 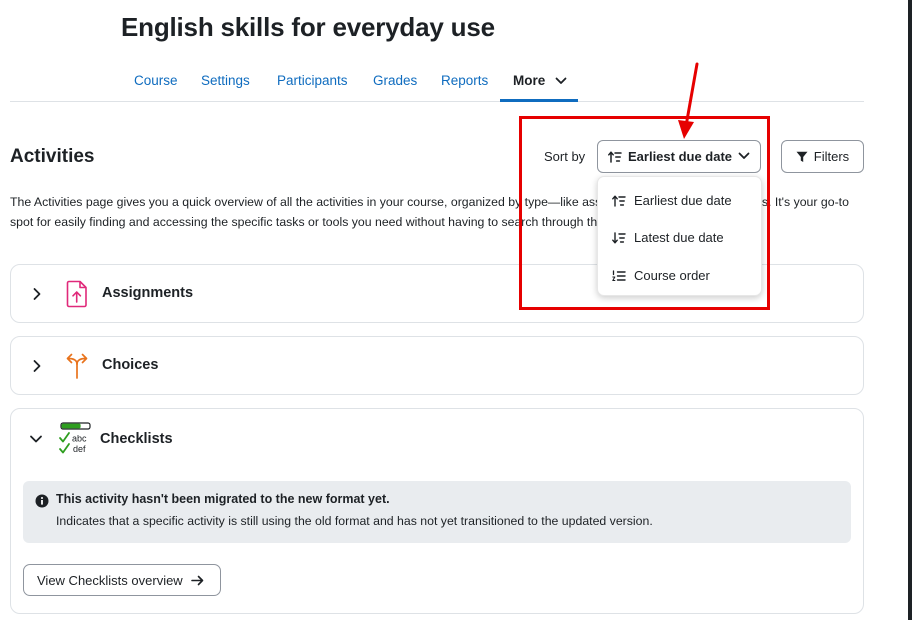 I want to click on active-tab-indicator, so click(x=539, y=100).